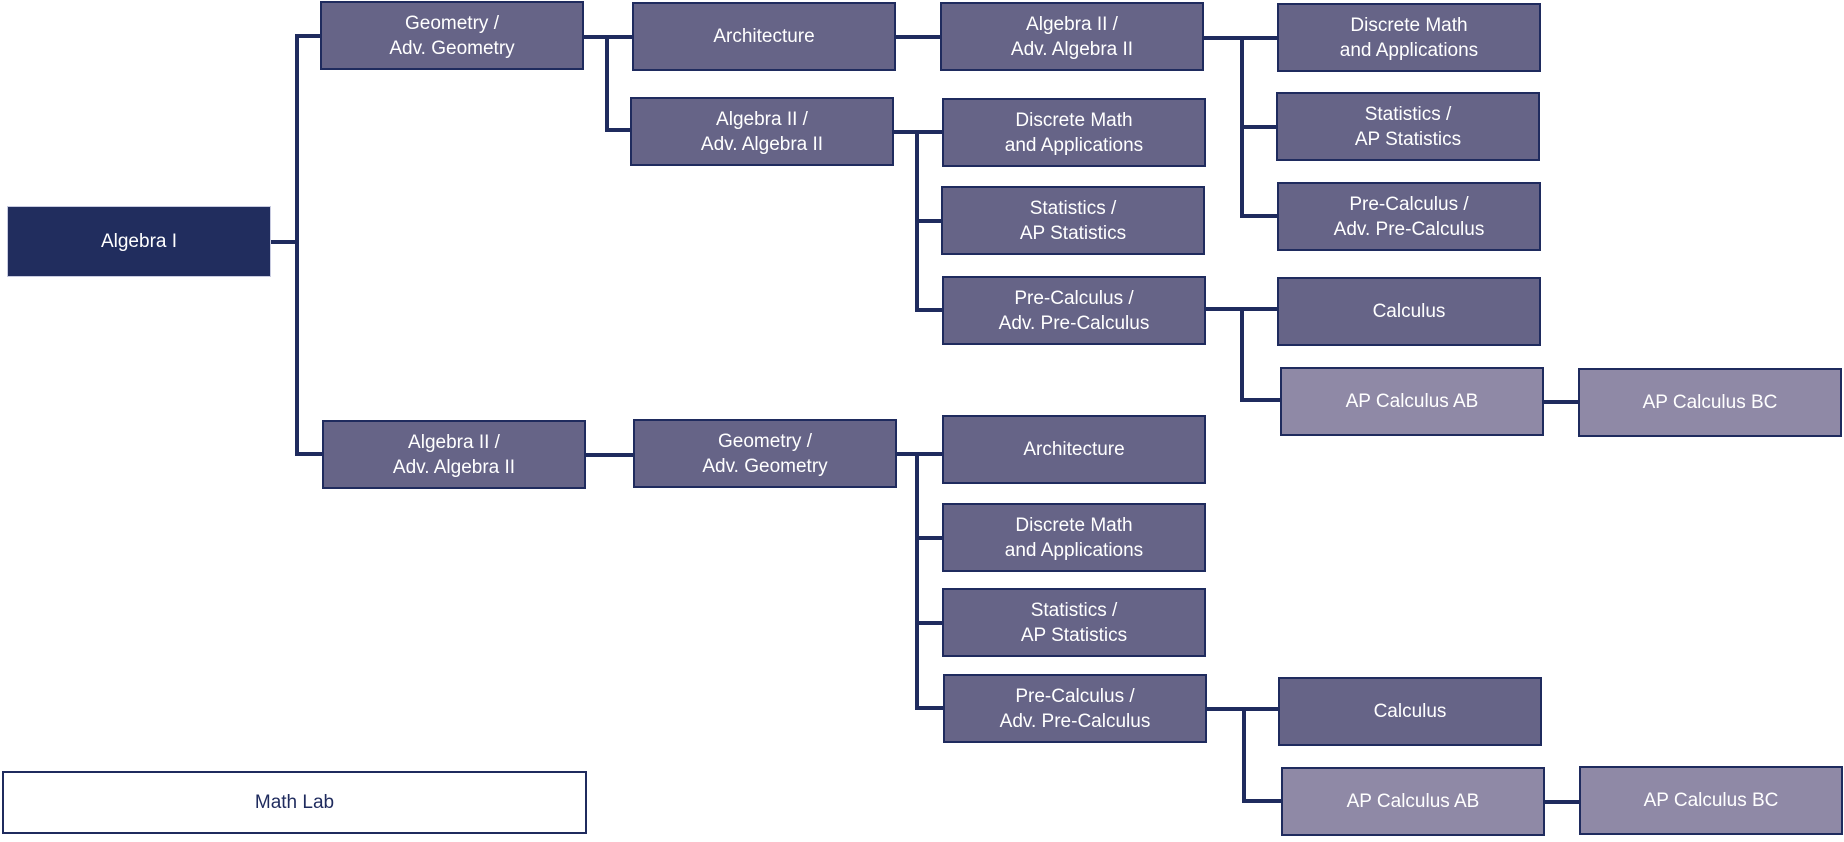  I want to click on course-algebra-1: Algebra I, so click(139, 241).